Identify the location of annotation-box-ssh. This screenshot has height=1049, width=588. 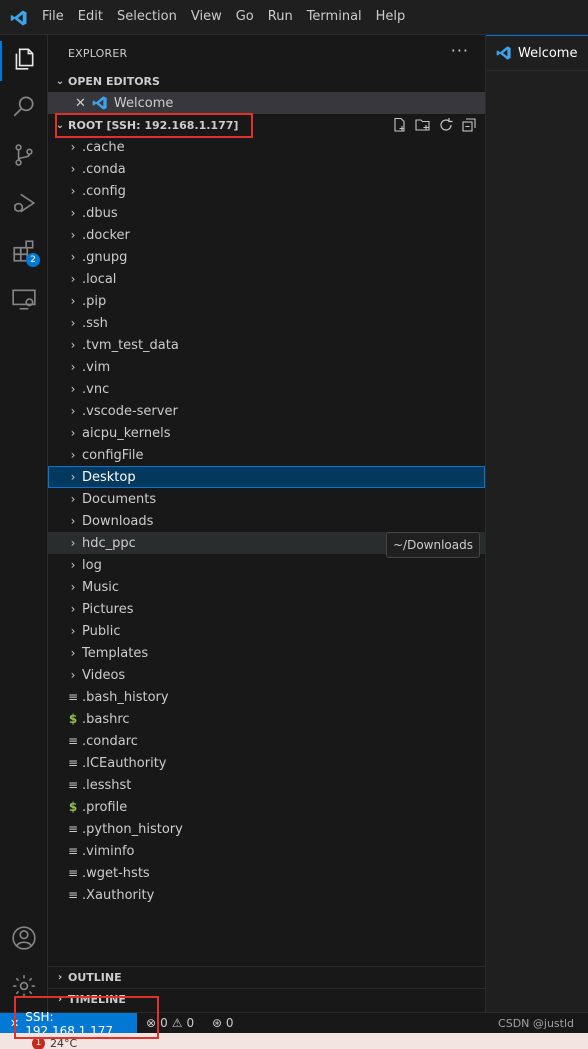
(86, 1017).